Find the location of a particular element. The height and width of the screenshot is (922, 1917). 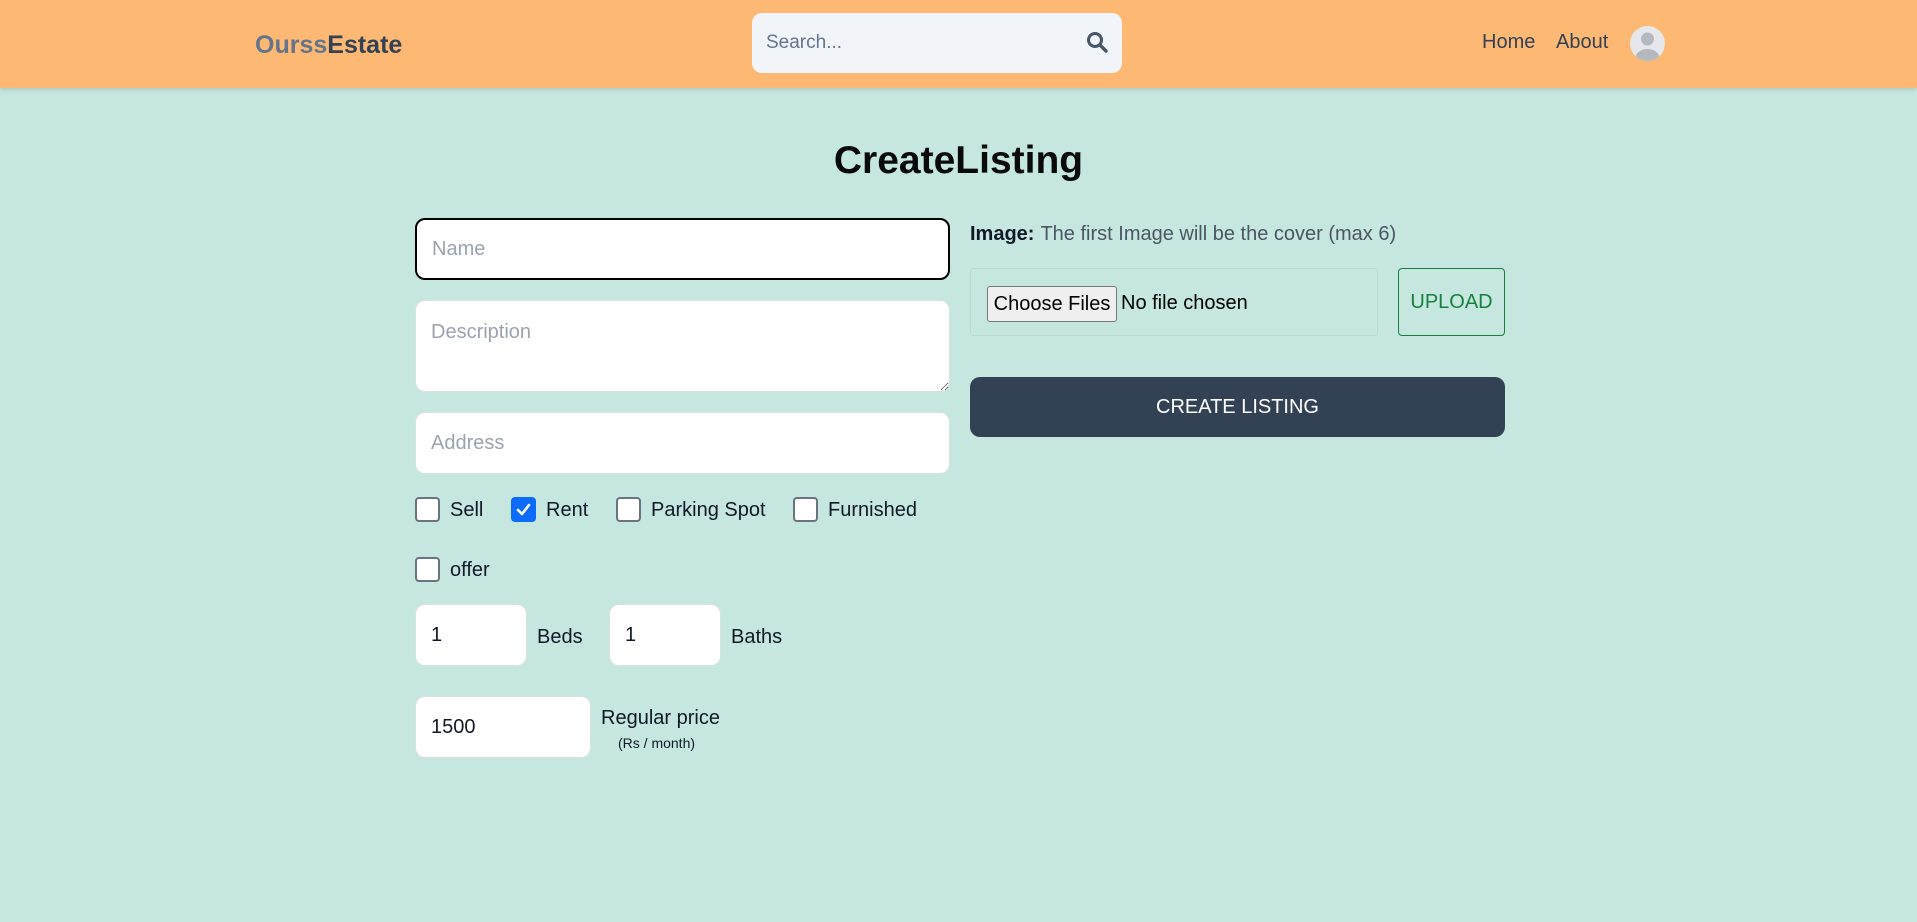

page-title: CreateListing is located at coordinates (958, 160).